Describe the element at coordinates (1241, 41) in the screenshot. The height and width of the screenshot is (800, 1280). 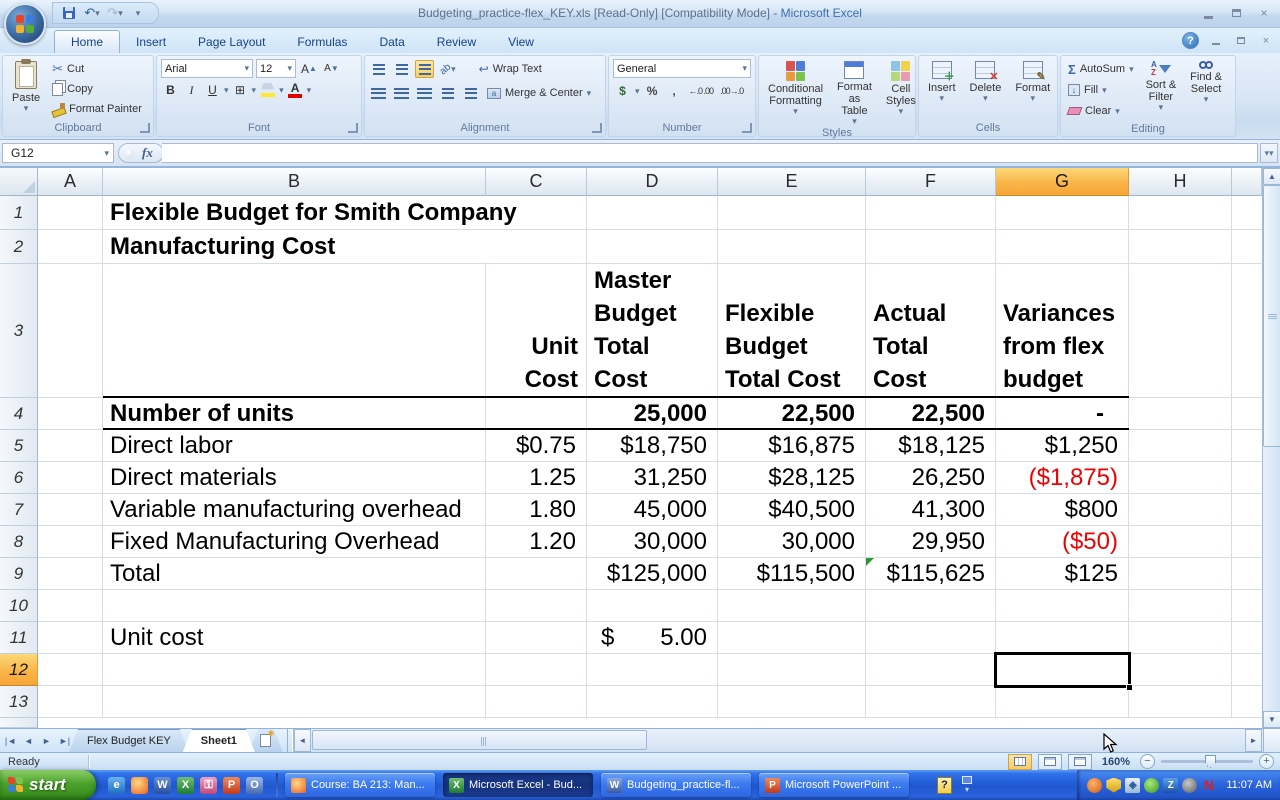
I see `workbook-restore-button` at that location.